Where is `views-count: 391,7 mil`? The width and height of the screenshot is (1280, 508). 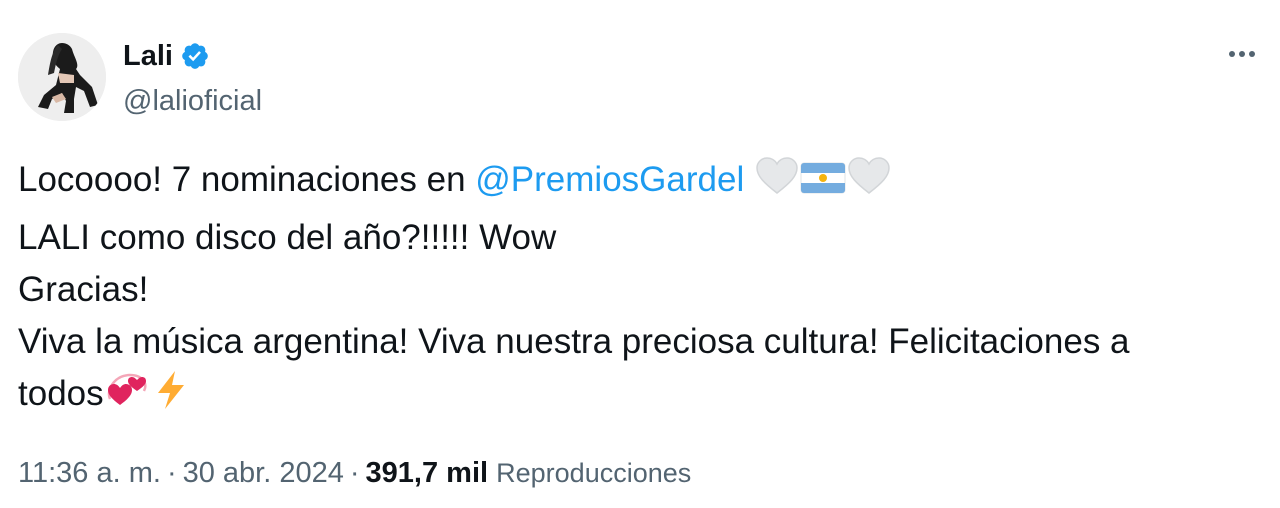 views-count: 391,7 mil is located at coordinates (427, 473).